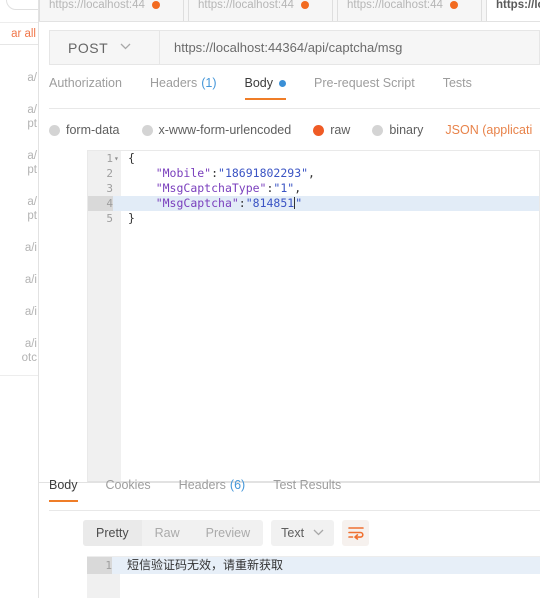 Image resolution: width=540 pixels, height=598 pixels. Describe the element at coordinates (23, 33) in the screenshot. I see `clear-all-label: ar all` at that location.